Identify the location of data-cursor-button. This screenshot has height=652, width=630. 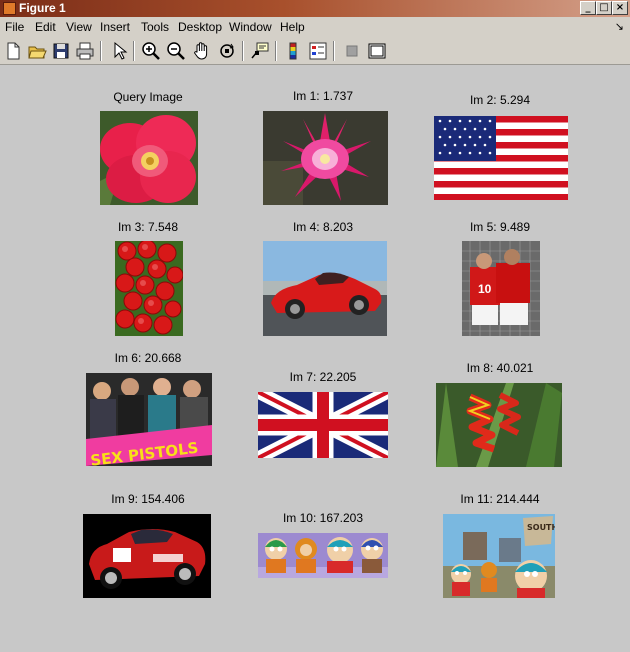
(260, 51).